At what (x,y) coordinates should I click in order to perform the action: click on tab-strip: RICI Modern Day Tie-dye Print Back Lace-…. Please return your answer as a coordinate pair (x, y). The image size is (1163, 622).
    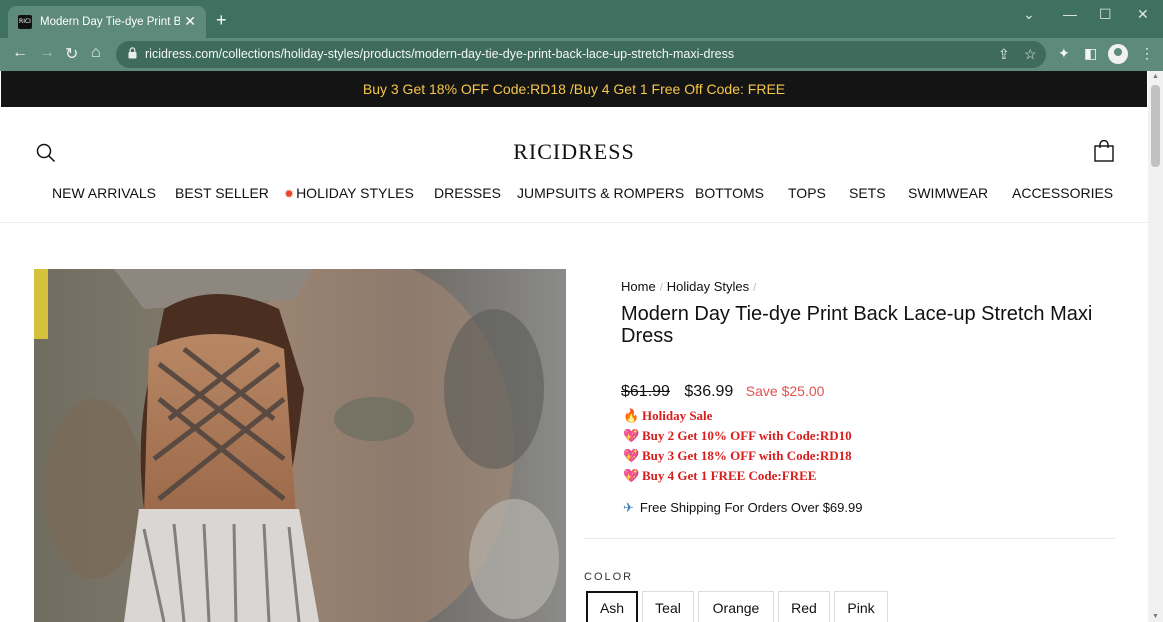
    Looking at the image, I should click on (581, 19).